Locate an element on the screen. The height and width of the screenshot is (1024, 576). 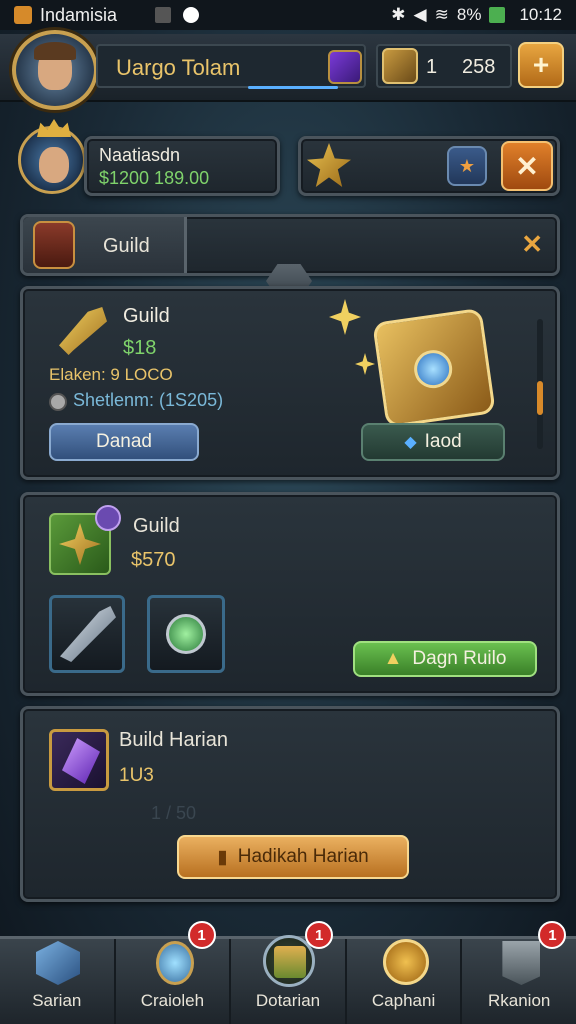
daily-progress-text: 1 / 50 is located at coordinates (174, 813).